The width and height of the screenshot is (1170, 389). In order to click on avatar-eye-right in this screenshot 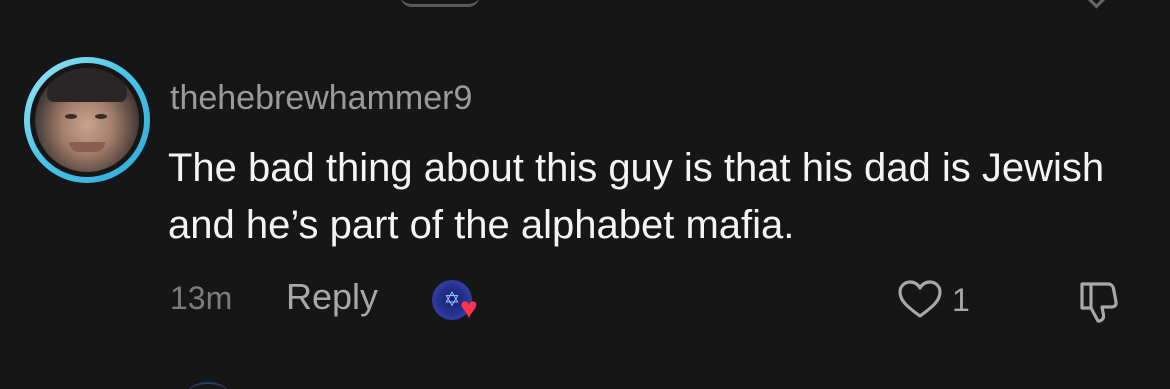, I will do `click(101, 116)`.